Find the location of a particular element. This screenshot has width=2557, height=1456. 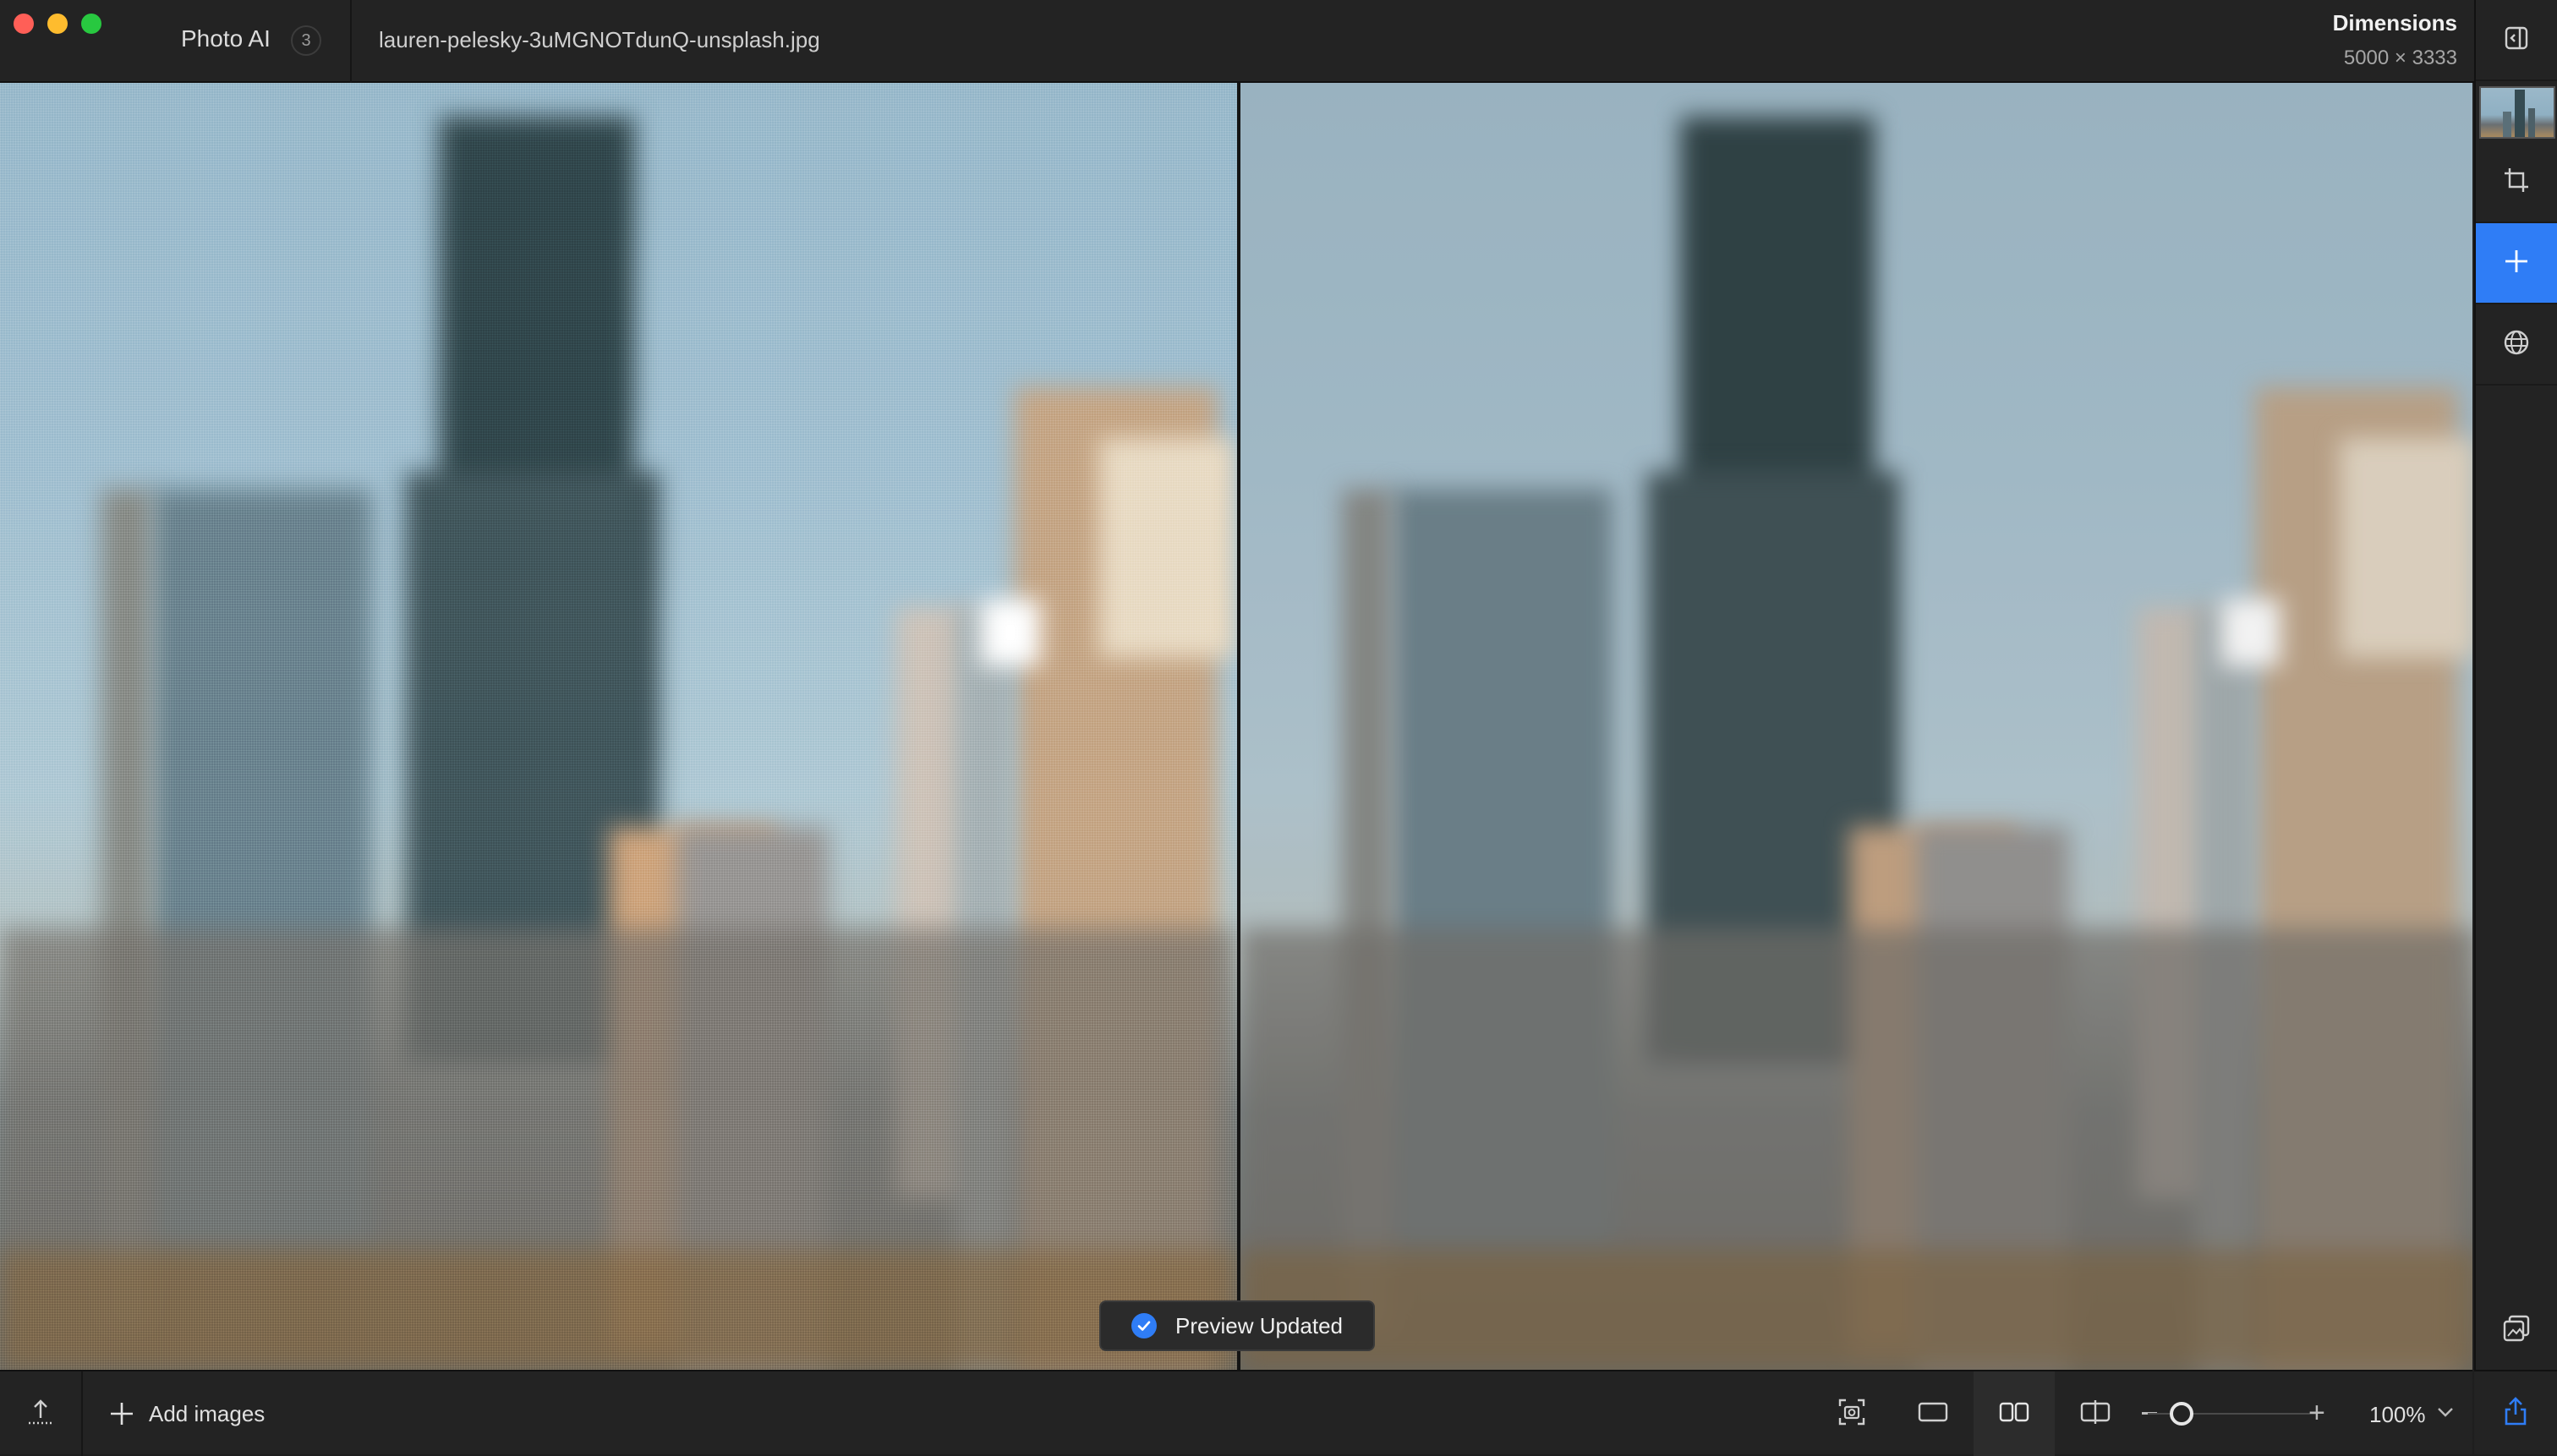

upload-button is located at coordinates (41, 1413).